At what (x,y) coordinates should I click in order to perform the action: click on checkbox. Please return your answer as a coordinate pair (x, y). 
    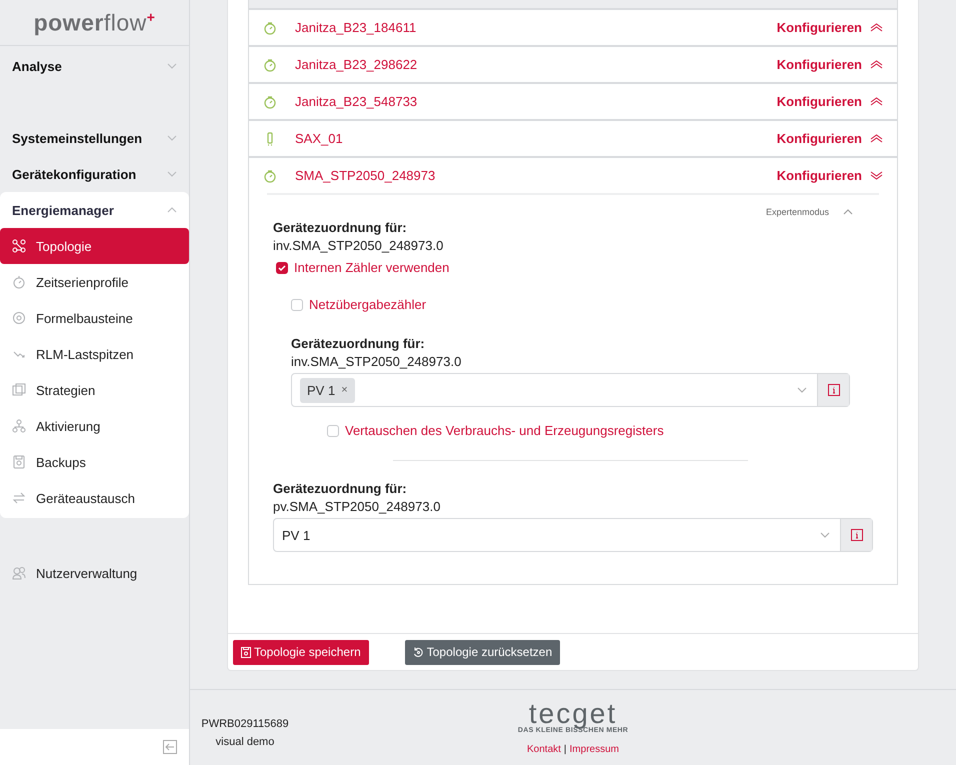
    Looking at the image, I should click on (282, 268).